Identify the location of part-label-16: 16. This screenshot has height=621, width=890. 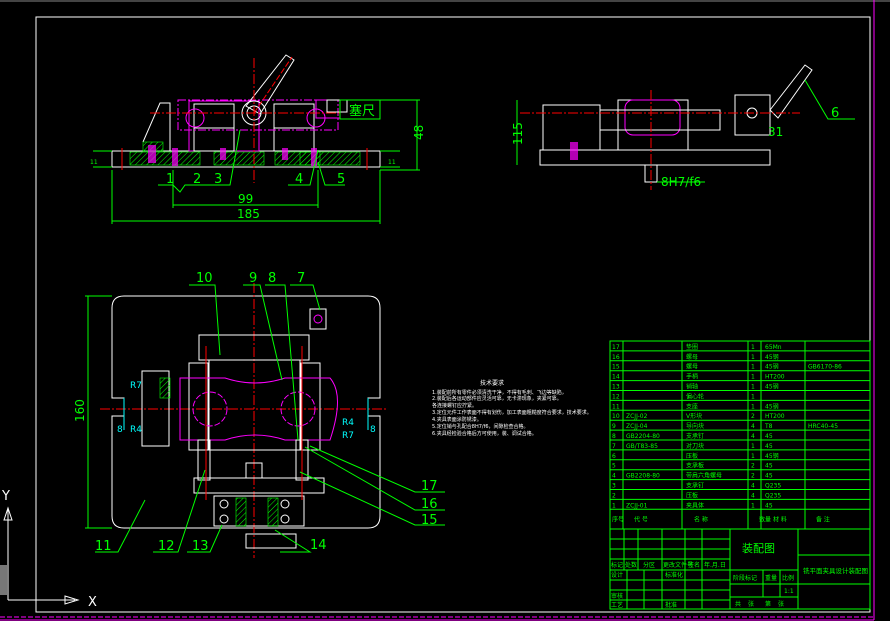
(429, 504).